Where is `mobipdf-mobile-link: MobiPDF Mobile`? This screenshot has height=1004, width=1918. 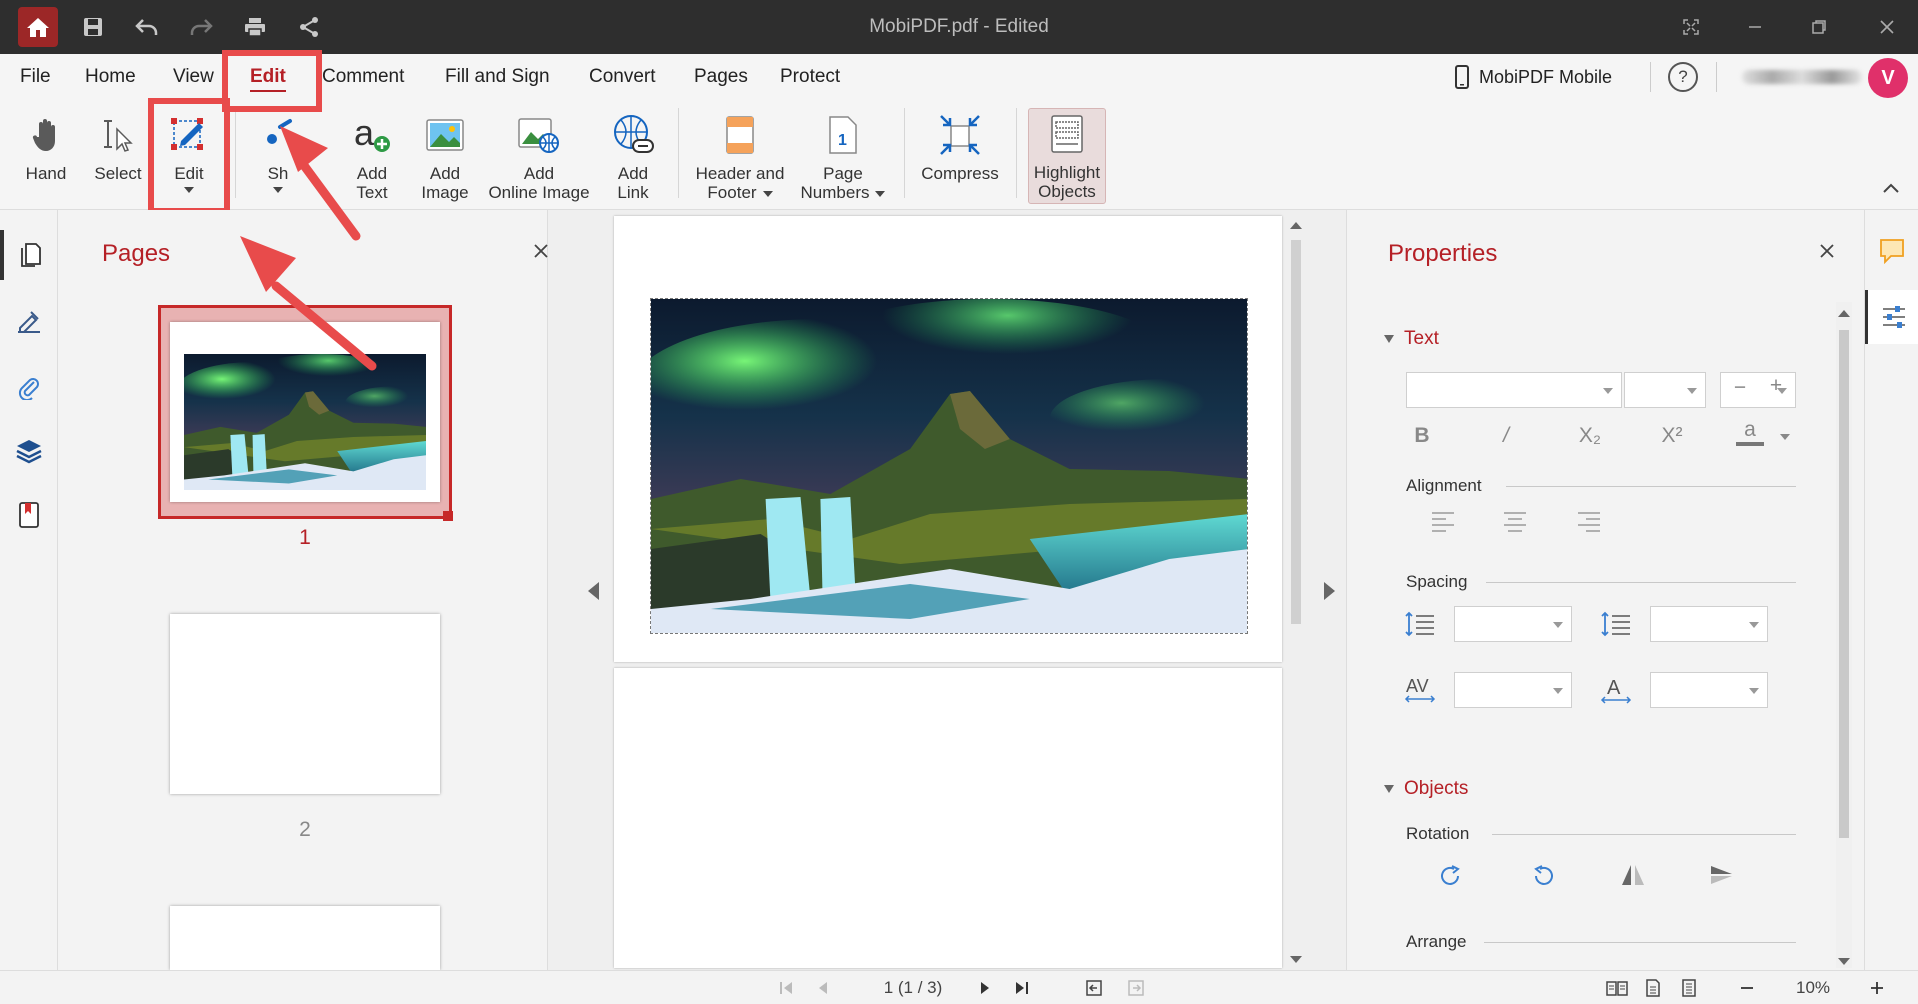
mobipdf-mobile-link: MobiPDF Mobile is located at coordinates (1533, 77).